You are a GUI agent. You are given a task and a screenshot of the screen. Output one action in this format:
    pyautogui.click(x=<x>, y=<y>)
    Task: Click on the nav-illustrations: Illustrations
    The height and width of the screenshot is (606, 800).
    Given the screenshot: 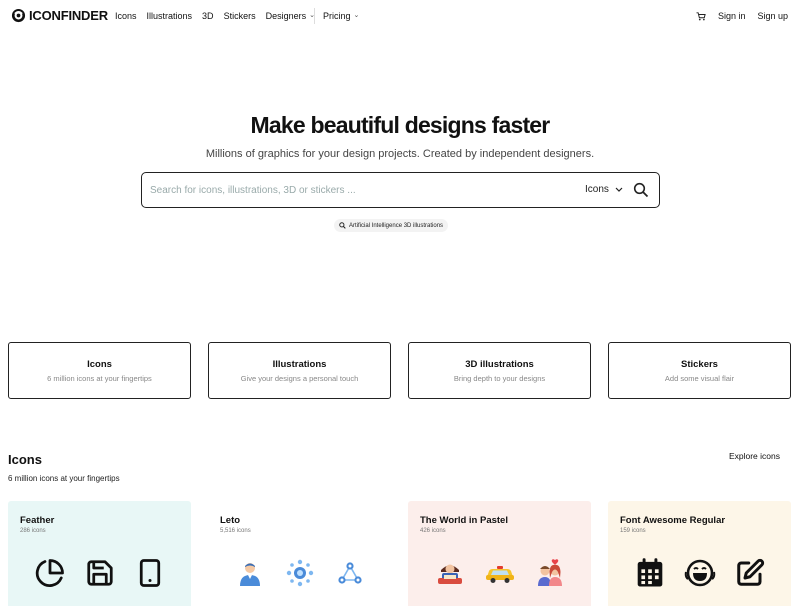 What is the action you would take?
    pyautogui.click(x=170, y=16)
    